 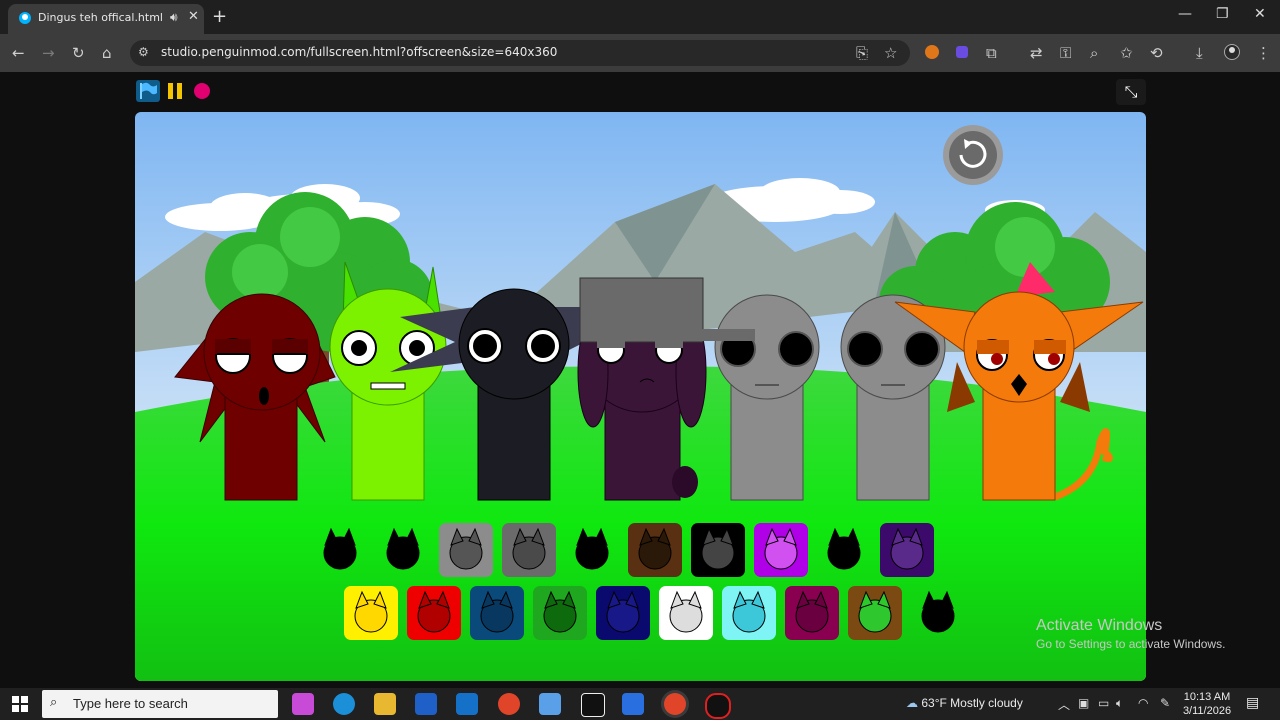 What do you see at coordinates (54, 702) in the screenshot?
I see `search-icon: ⌕` at bounding box center [54, 702].